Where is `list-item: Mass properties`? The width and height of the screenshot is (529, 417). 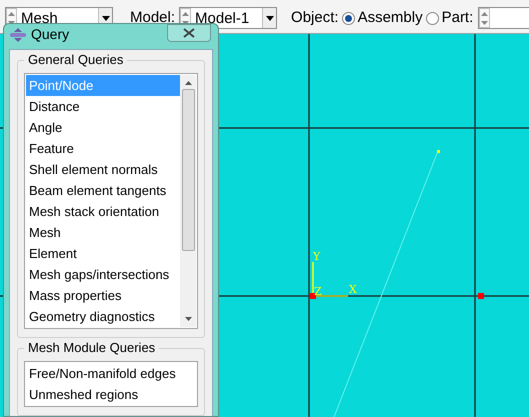 list-item: Mass properties is located at coordinates (103, 295).